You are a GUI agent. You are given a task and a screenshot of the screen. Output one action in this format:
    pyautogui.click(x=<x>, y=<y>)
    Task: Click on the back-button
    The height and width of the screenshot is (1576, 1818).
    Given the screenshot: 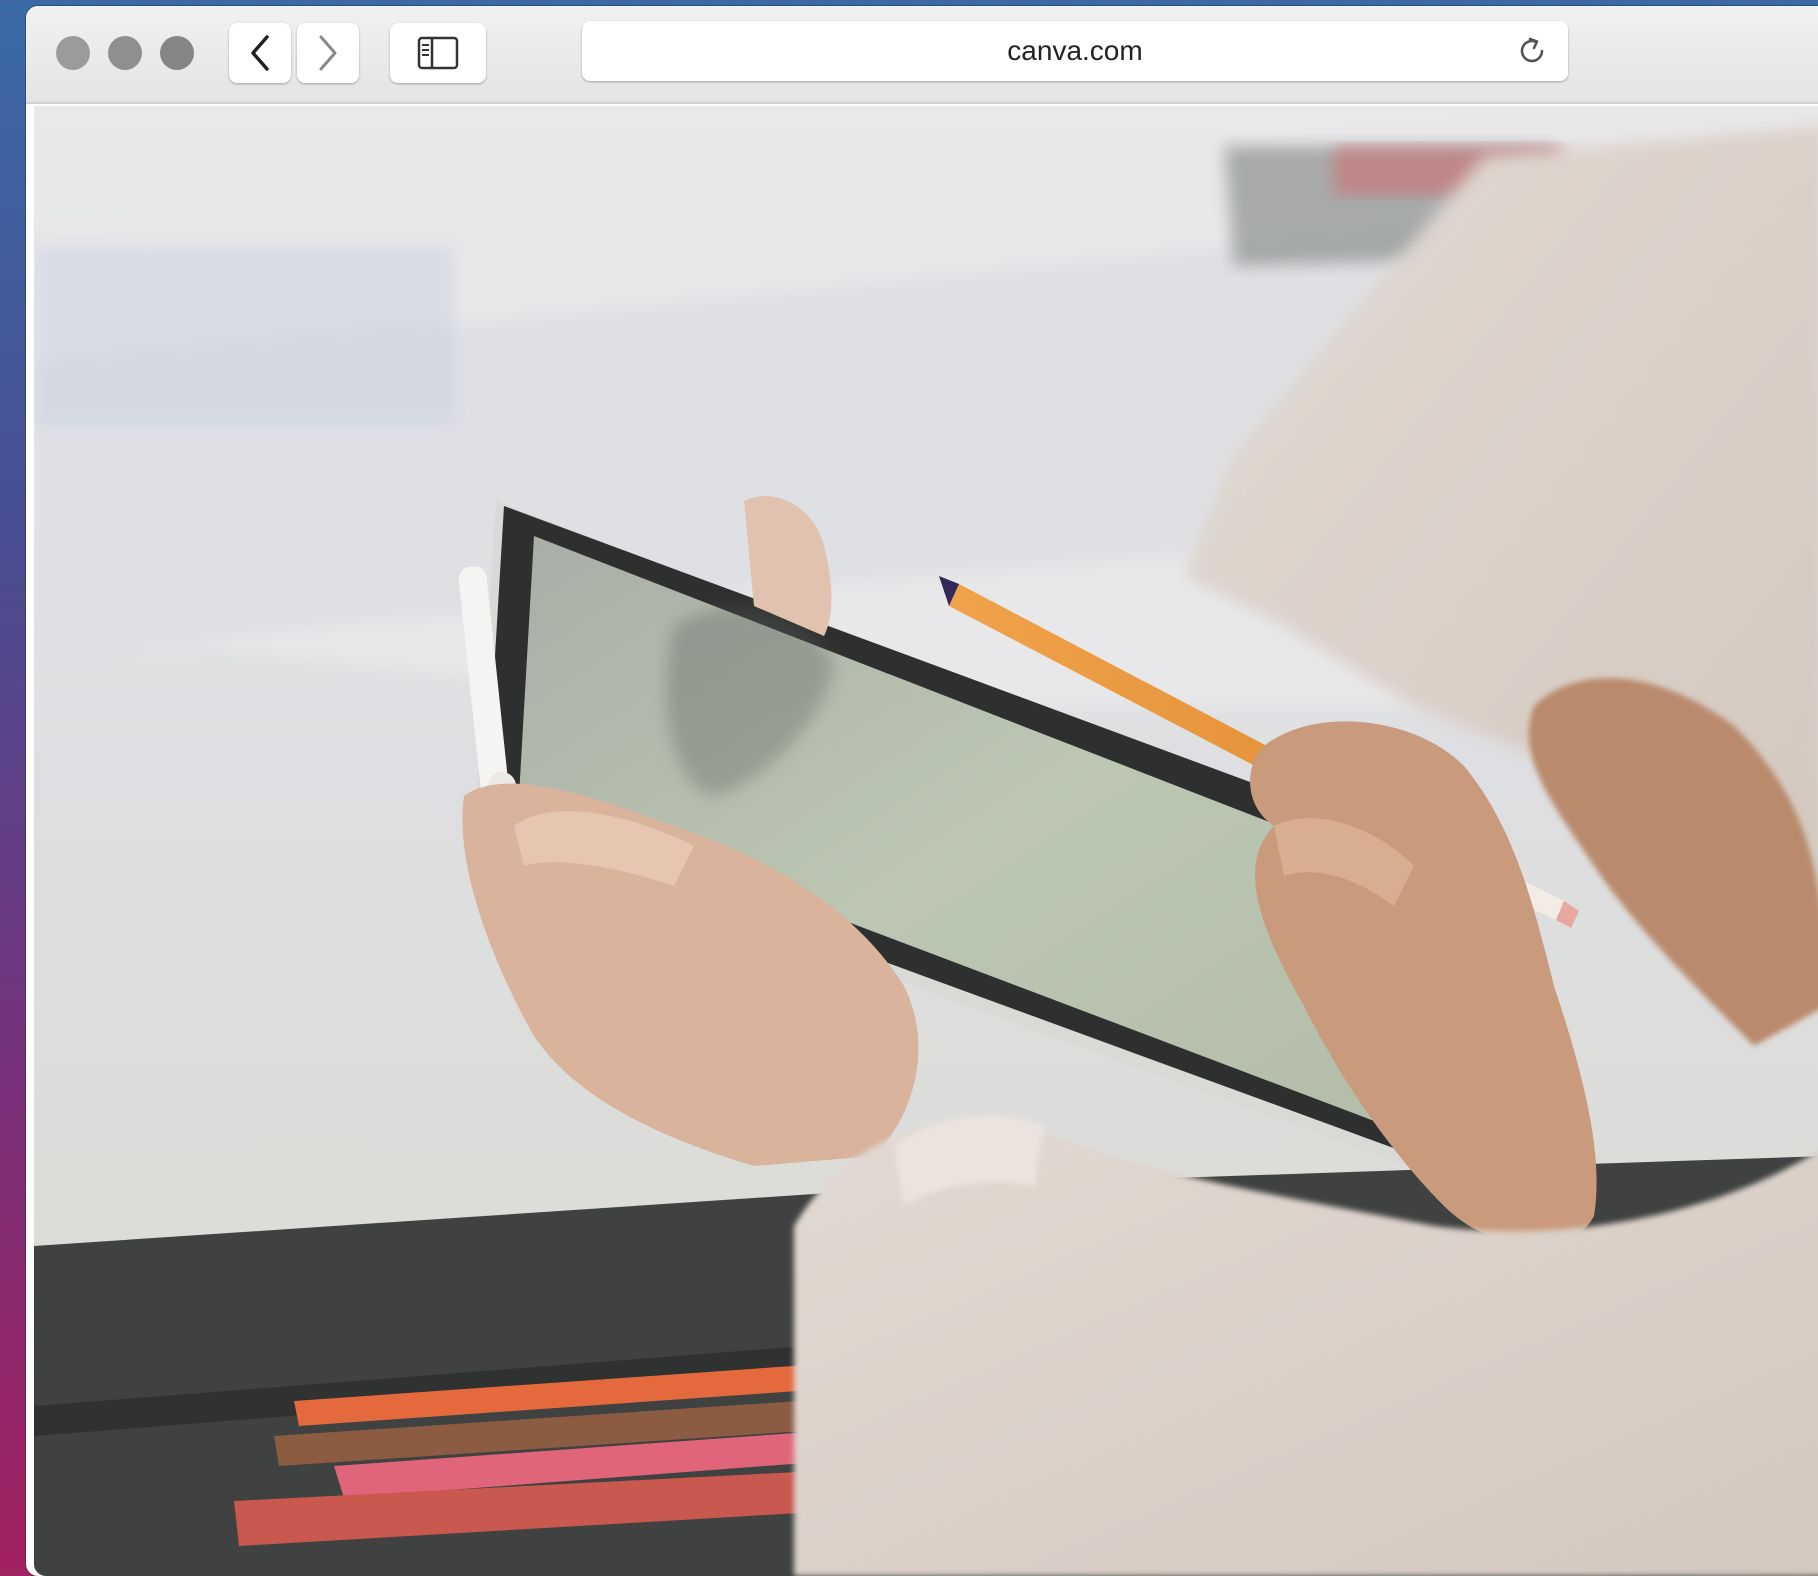 What is the action you would take?
    pyautogui.click(x=260, y=53)
    